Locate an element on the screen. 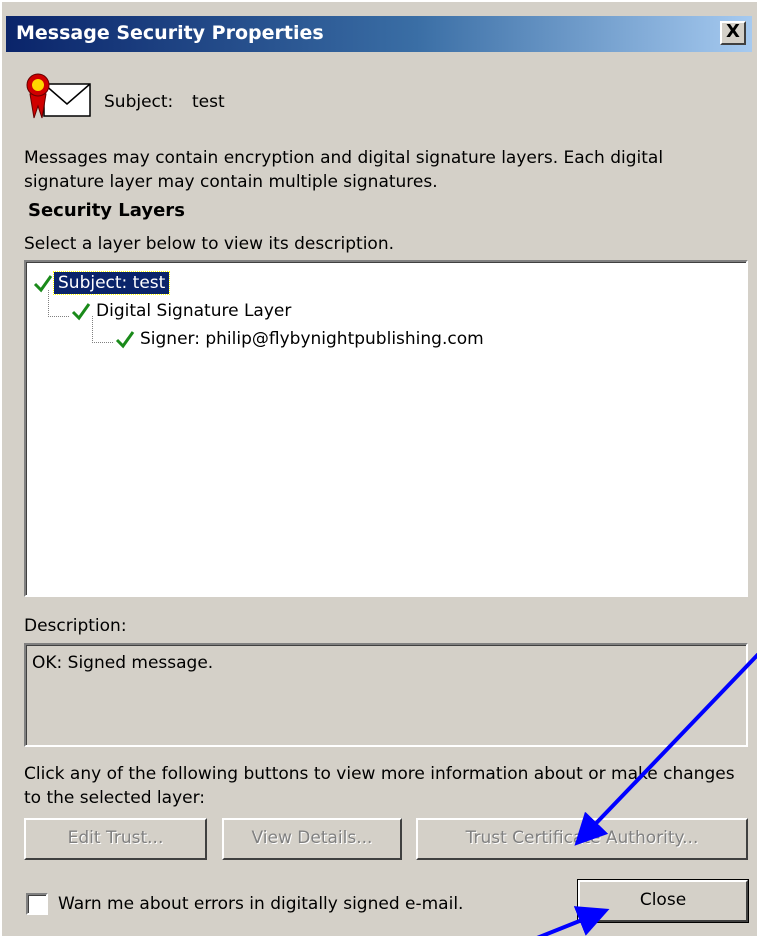 Image resolution: width=757 pixels, height=936 pixels. tree-item-label: Digital Signature Layer is located at coordinates (194, 311).